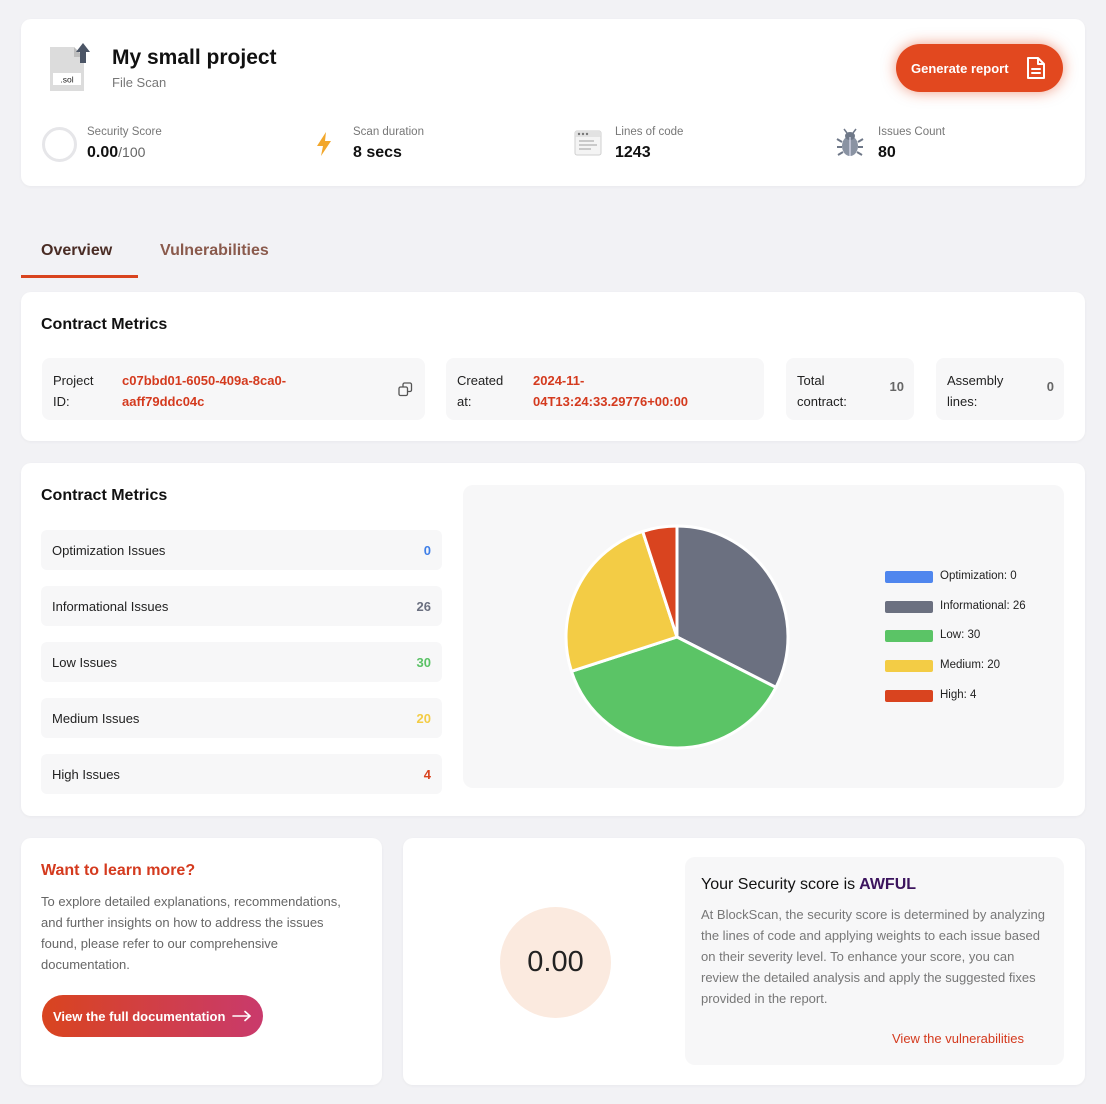  What do you see at coordinates (649, 132) in the screenshot?
I see `lines-of-code-label: Lines of code` at bounding box center [649, 132].